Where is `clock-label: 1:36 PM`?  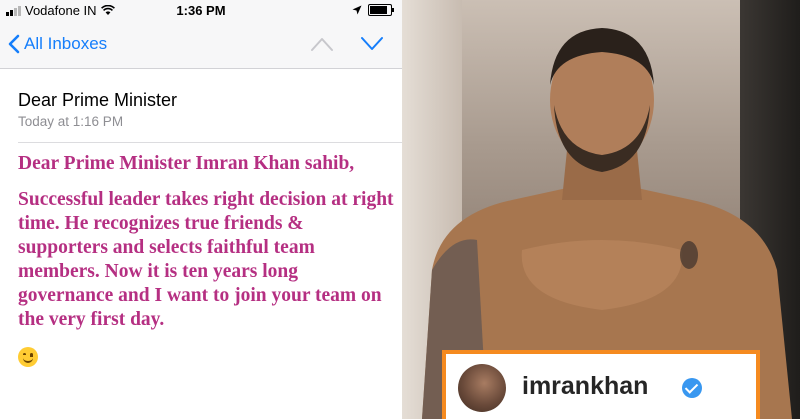
clock-label: 1:36 PM is located at coordinates (201, 10).